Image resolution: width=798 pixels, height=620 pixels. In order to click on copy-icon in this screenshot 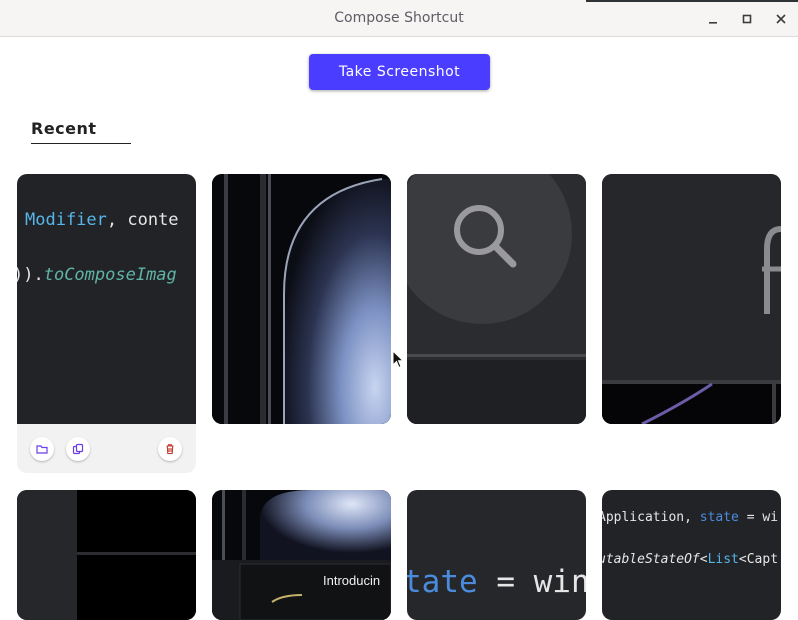, I will do `click(78, 449)`.